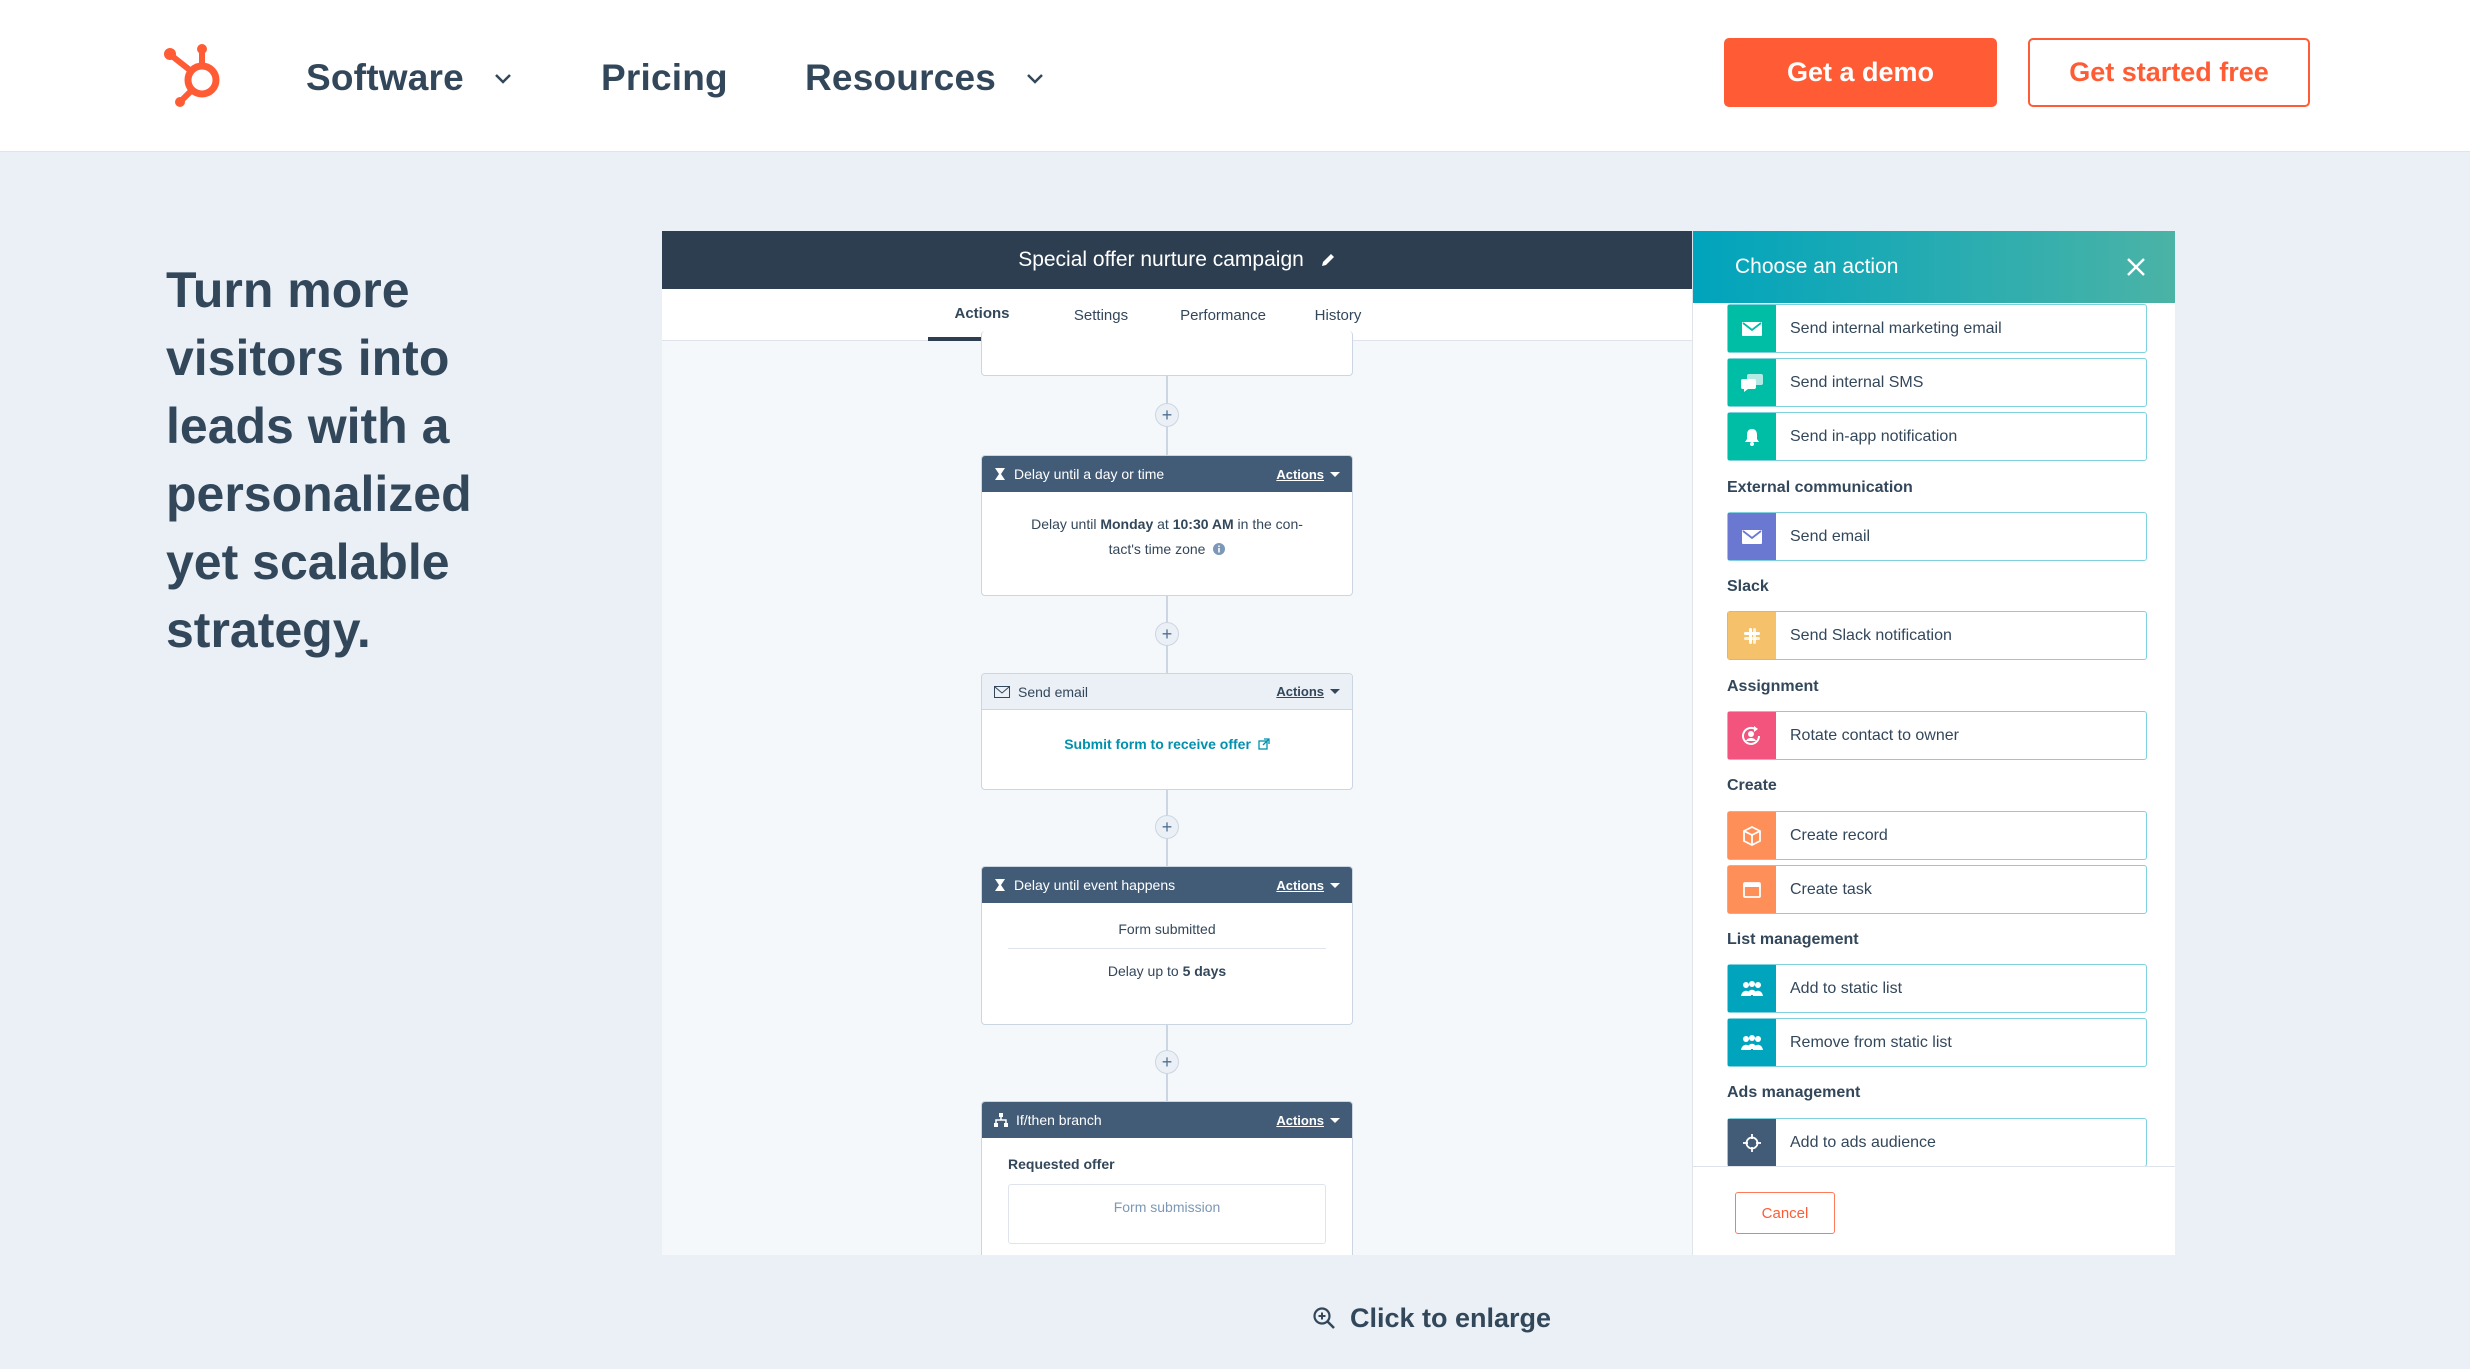 Image resolution: width=2470 pixels, height=1369 pixels. What do you see at coordinates (1053, 691) in the screenshot?
I see `card-title: Send email` at bounding box center [1053, 691].